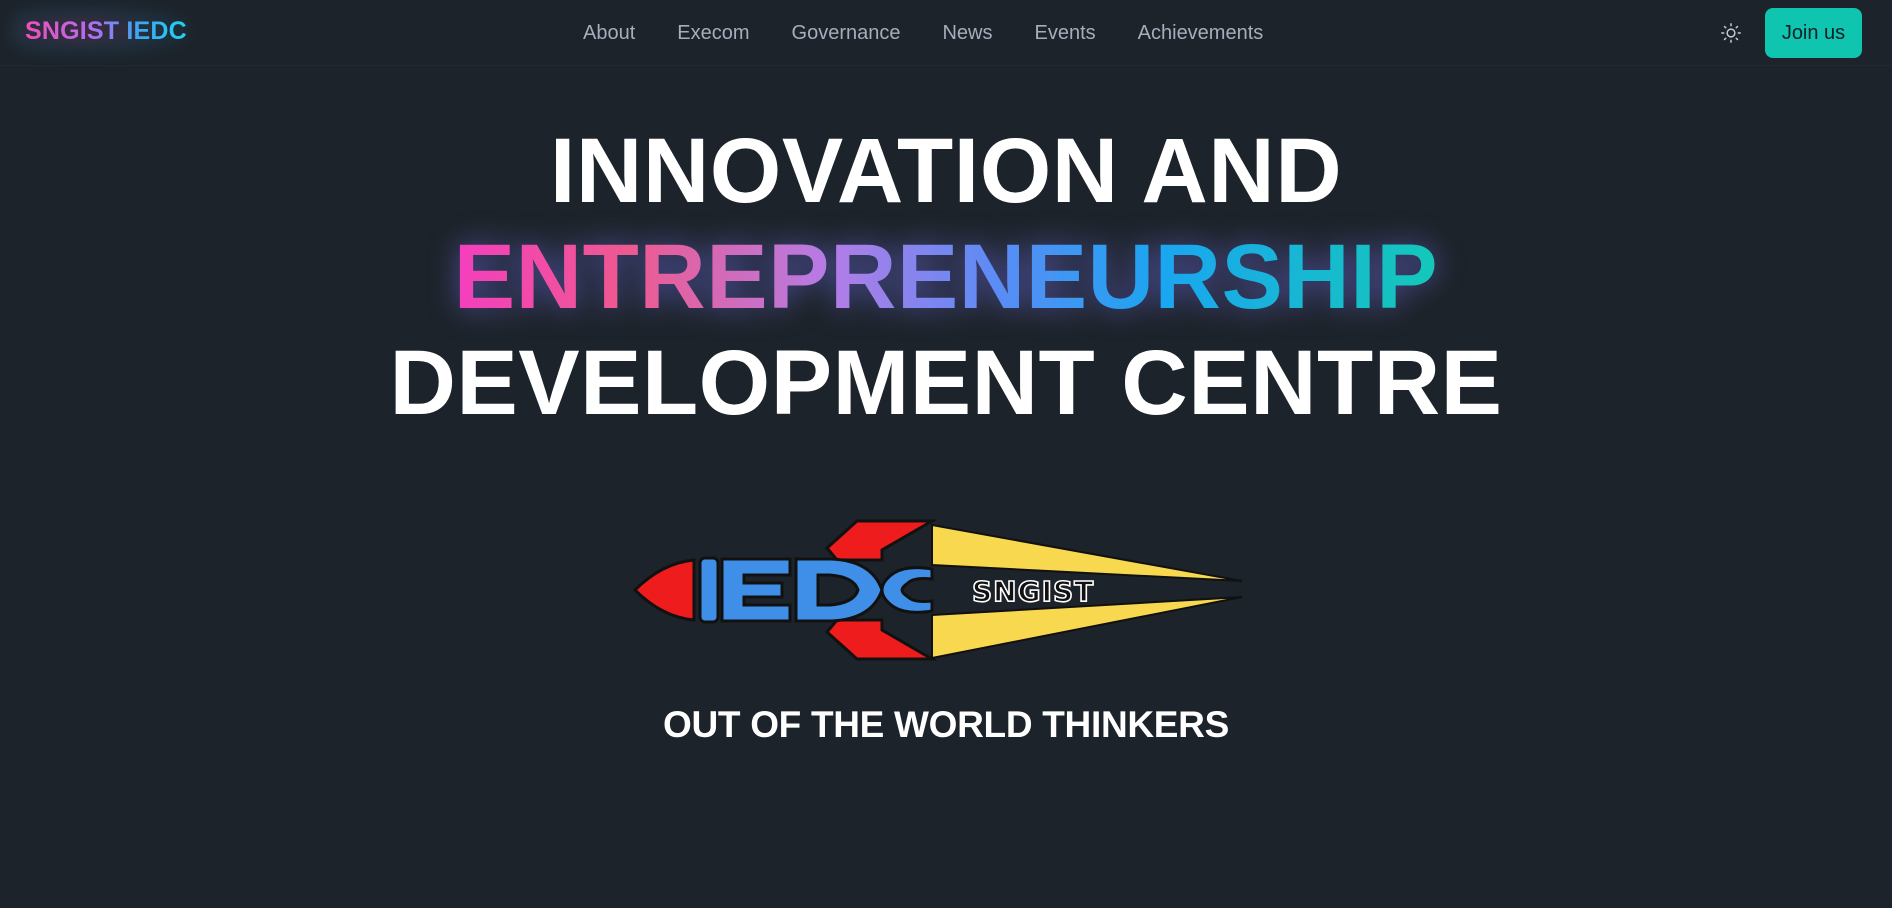  Describe the element at coordinates (946, 383) in the screenshot. I see `hero-line-3: DEVELOPMENT CENTRE` at that location.